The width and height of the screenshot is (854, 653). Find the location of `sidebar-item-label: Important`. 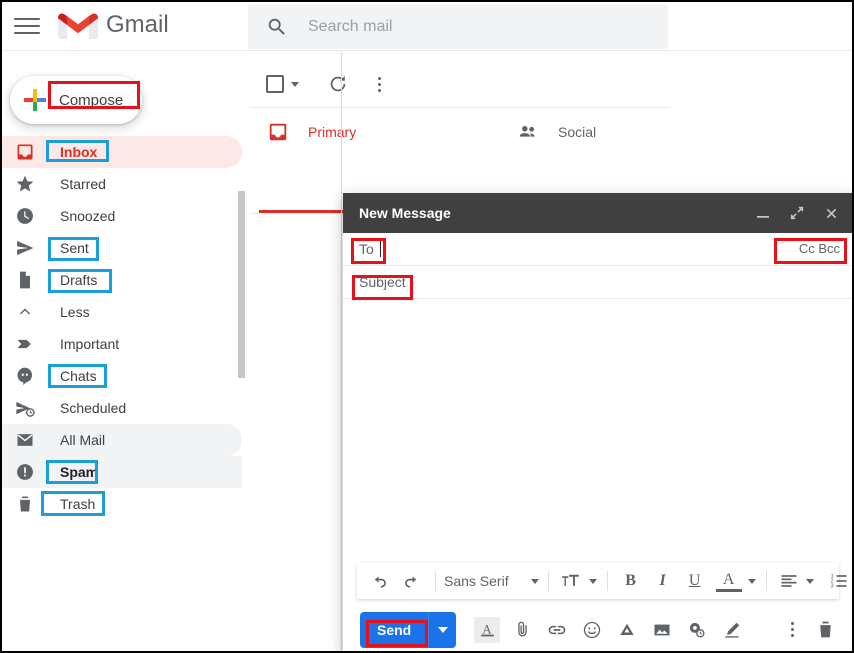

sidebar-item-label: Important is located at coordinates (90, 344).